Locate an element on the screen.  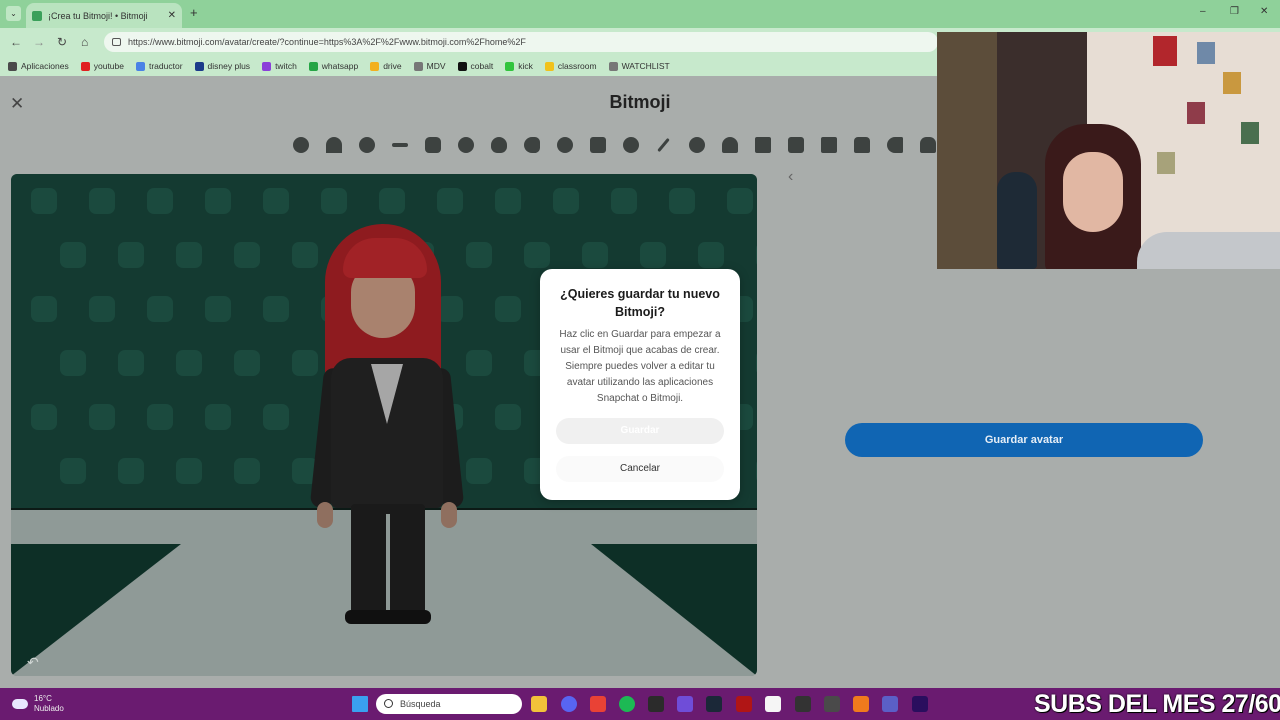
bookmark-item: whatsapp is located at coordinates (333, 66).